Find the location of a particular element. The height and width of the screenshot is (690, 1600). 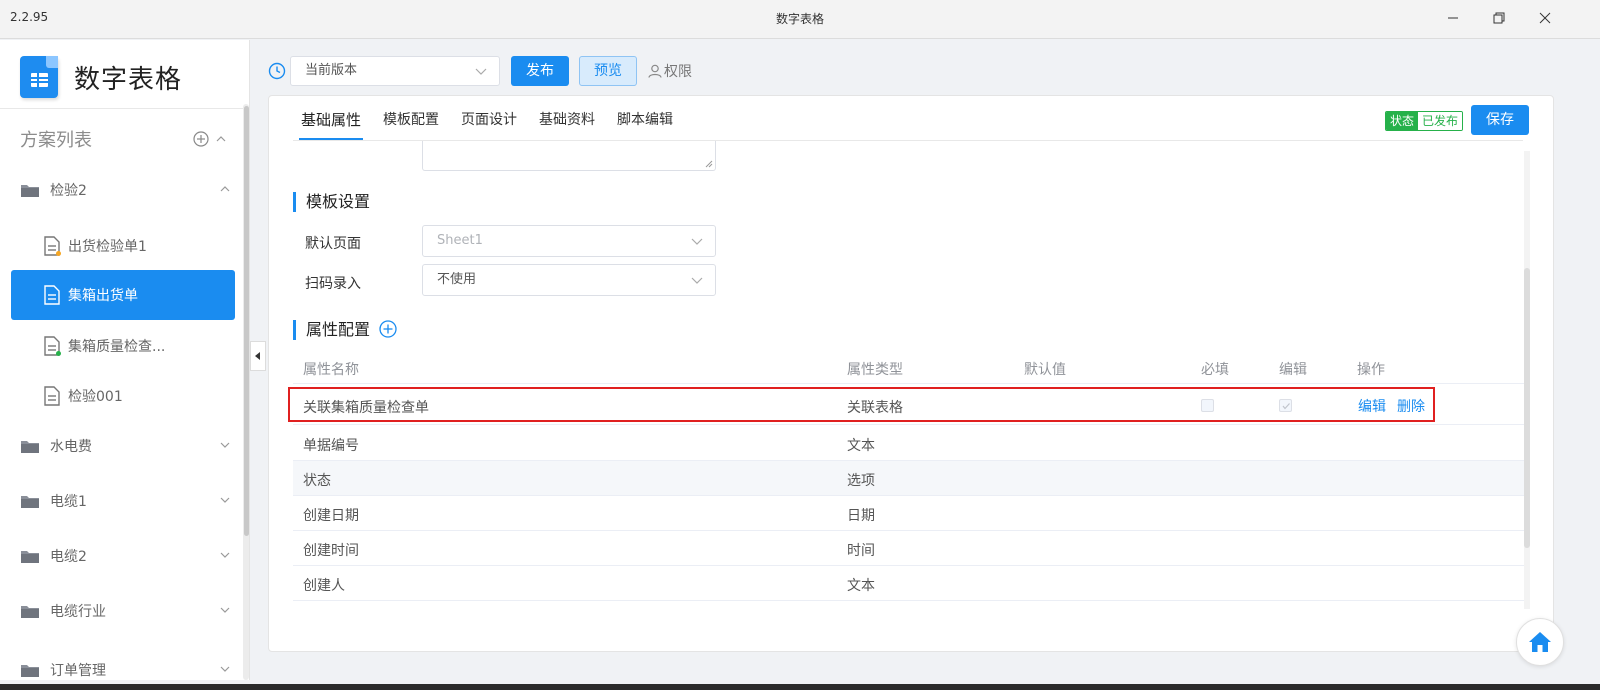

folder-item: 订单管理 is located at coordinates (125, 664).